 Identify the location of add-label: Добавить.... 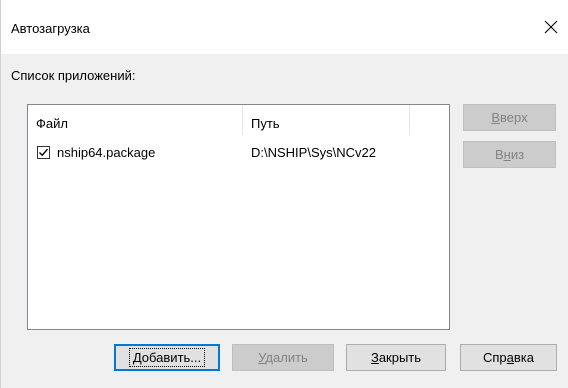
(167, 357).